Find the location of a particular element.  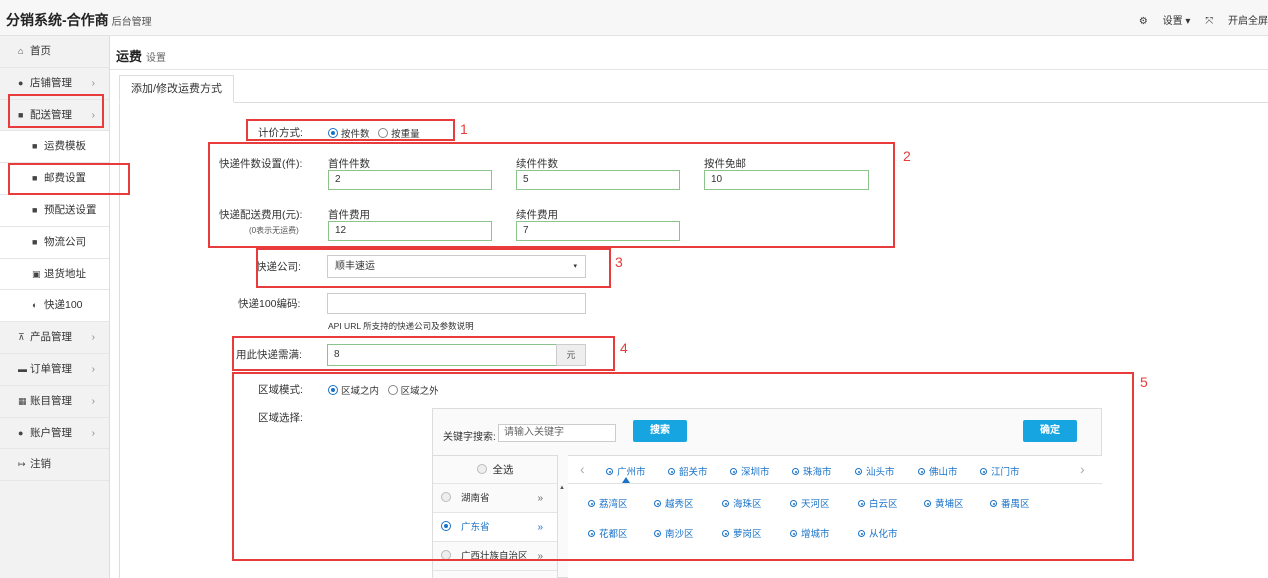

company-select: 顺丰速运 ▾ is located at coordinates (456, 266).